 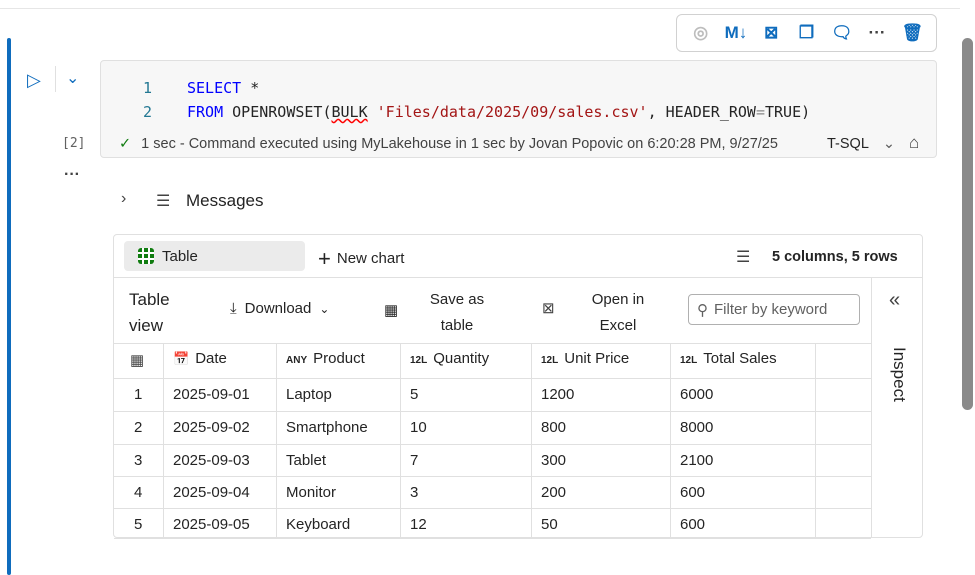 What do you see at coordinates (138, 394) in the screenshot?
I see `row-number: 1` at bounding box center [138, 394].